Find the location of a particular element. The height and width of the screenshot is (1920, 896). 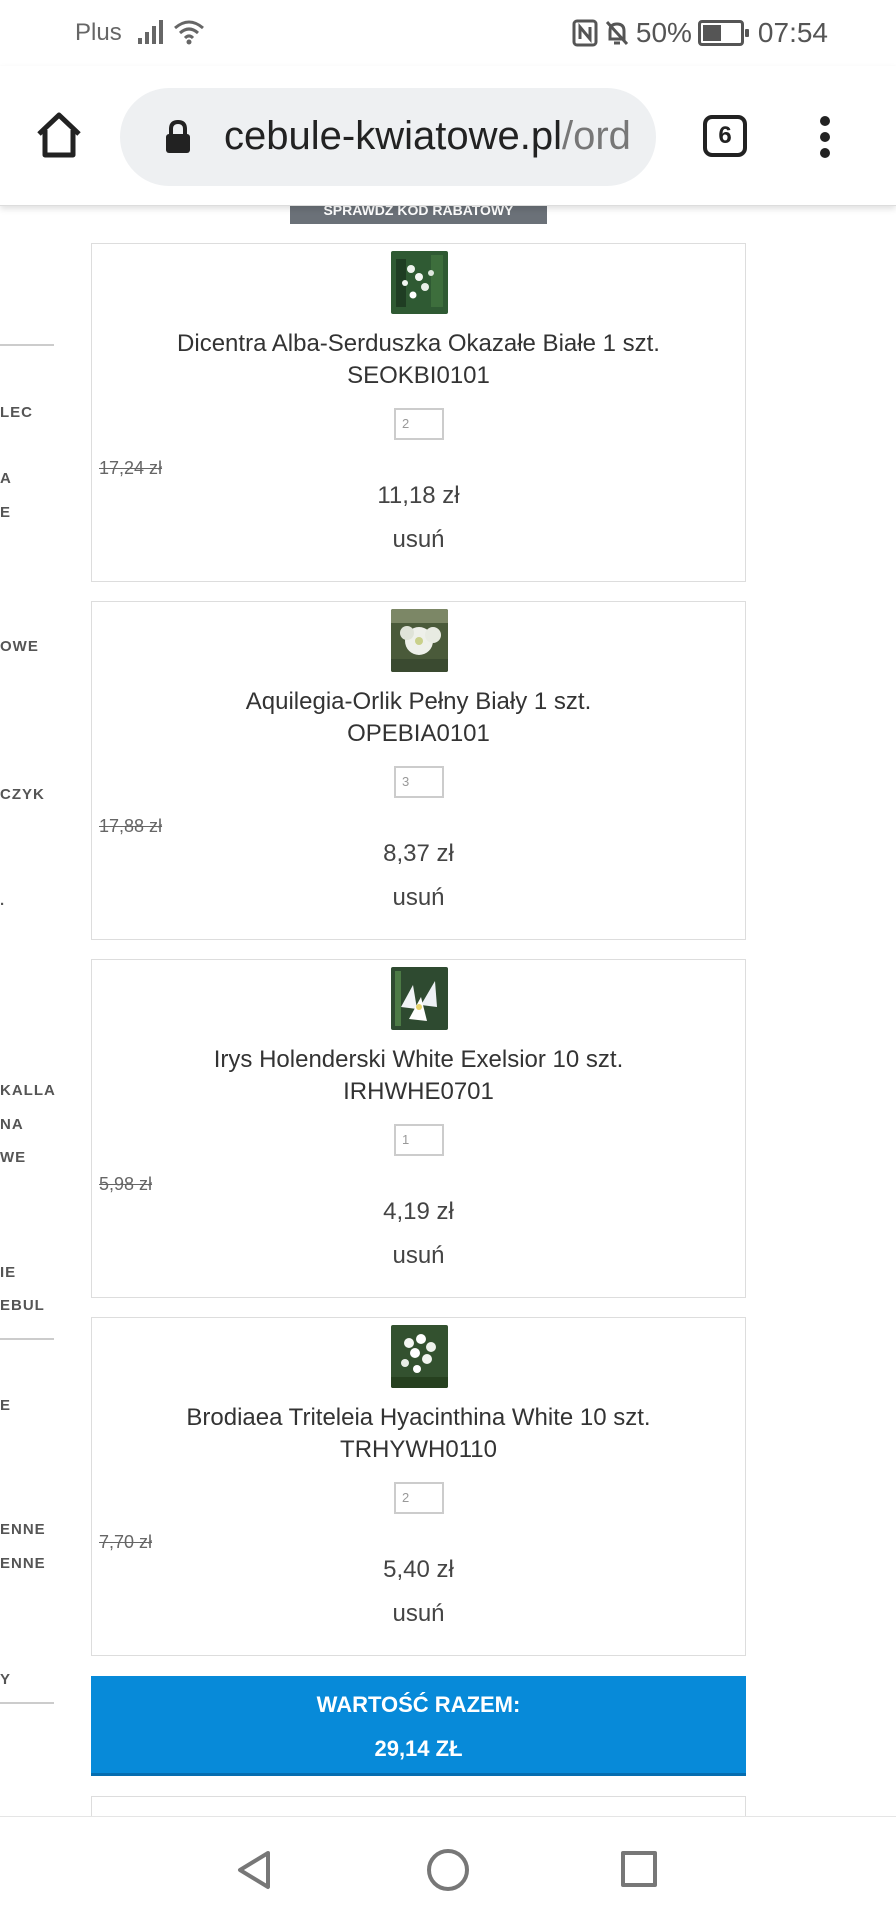

home-circle-icon is located at coordinates (448, 1870).